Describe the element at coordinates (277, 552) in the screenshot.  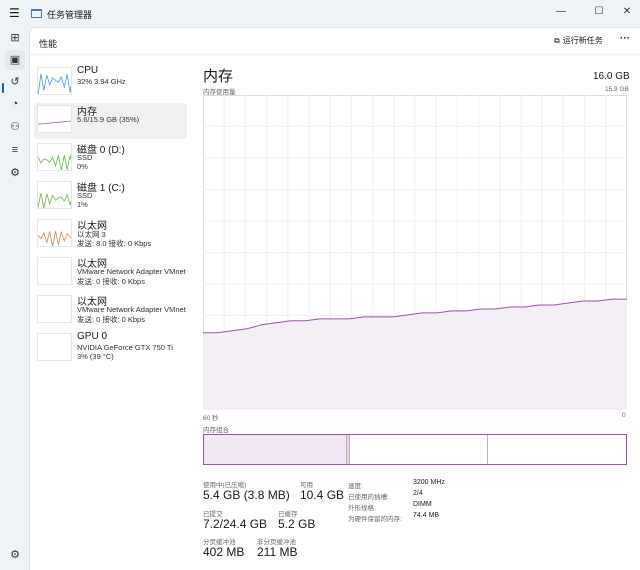
I see `nonpaged-pool-value: 211 MB` at that location.